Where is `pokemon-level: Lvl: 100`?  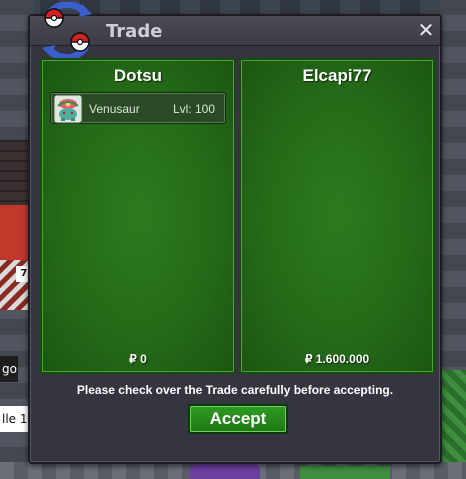 pokemon-level: Lvl: 100 is located at coordinates (193, 109).